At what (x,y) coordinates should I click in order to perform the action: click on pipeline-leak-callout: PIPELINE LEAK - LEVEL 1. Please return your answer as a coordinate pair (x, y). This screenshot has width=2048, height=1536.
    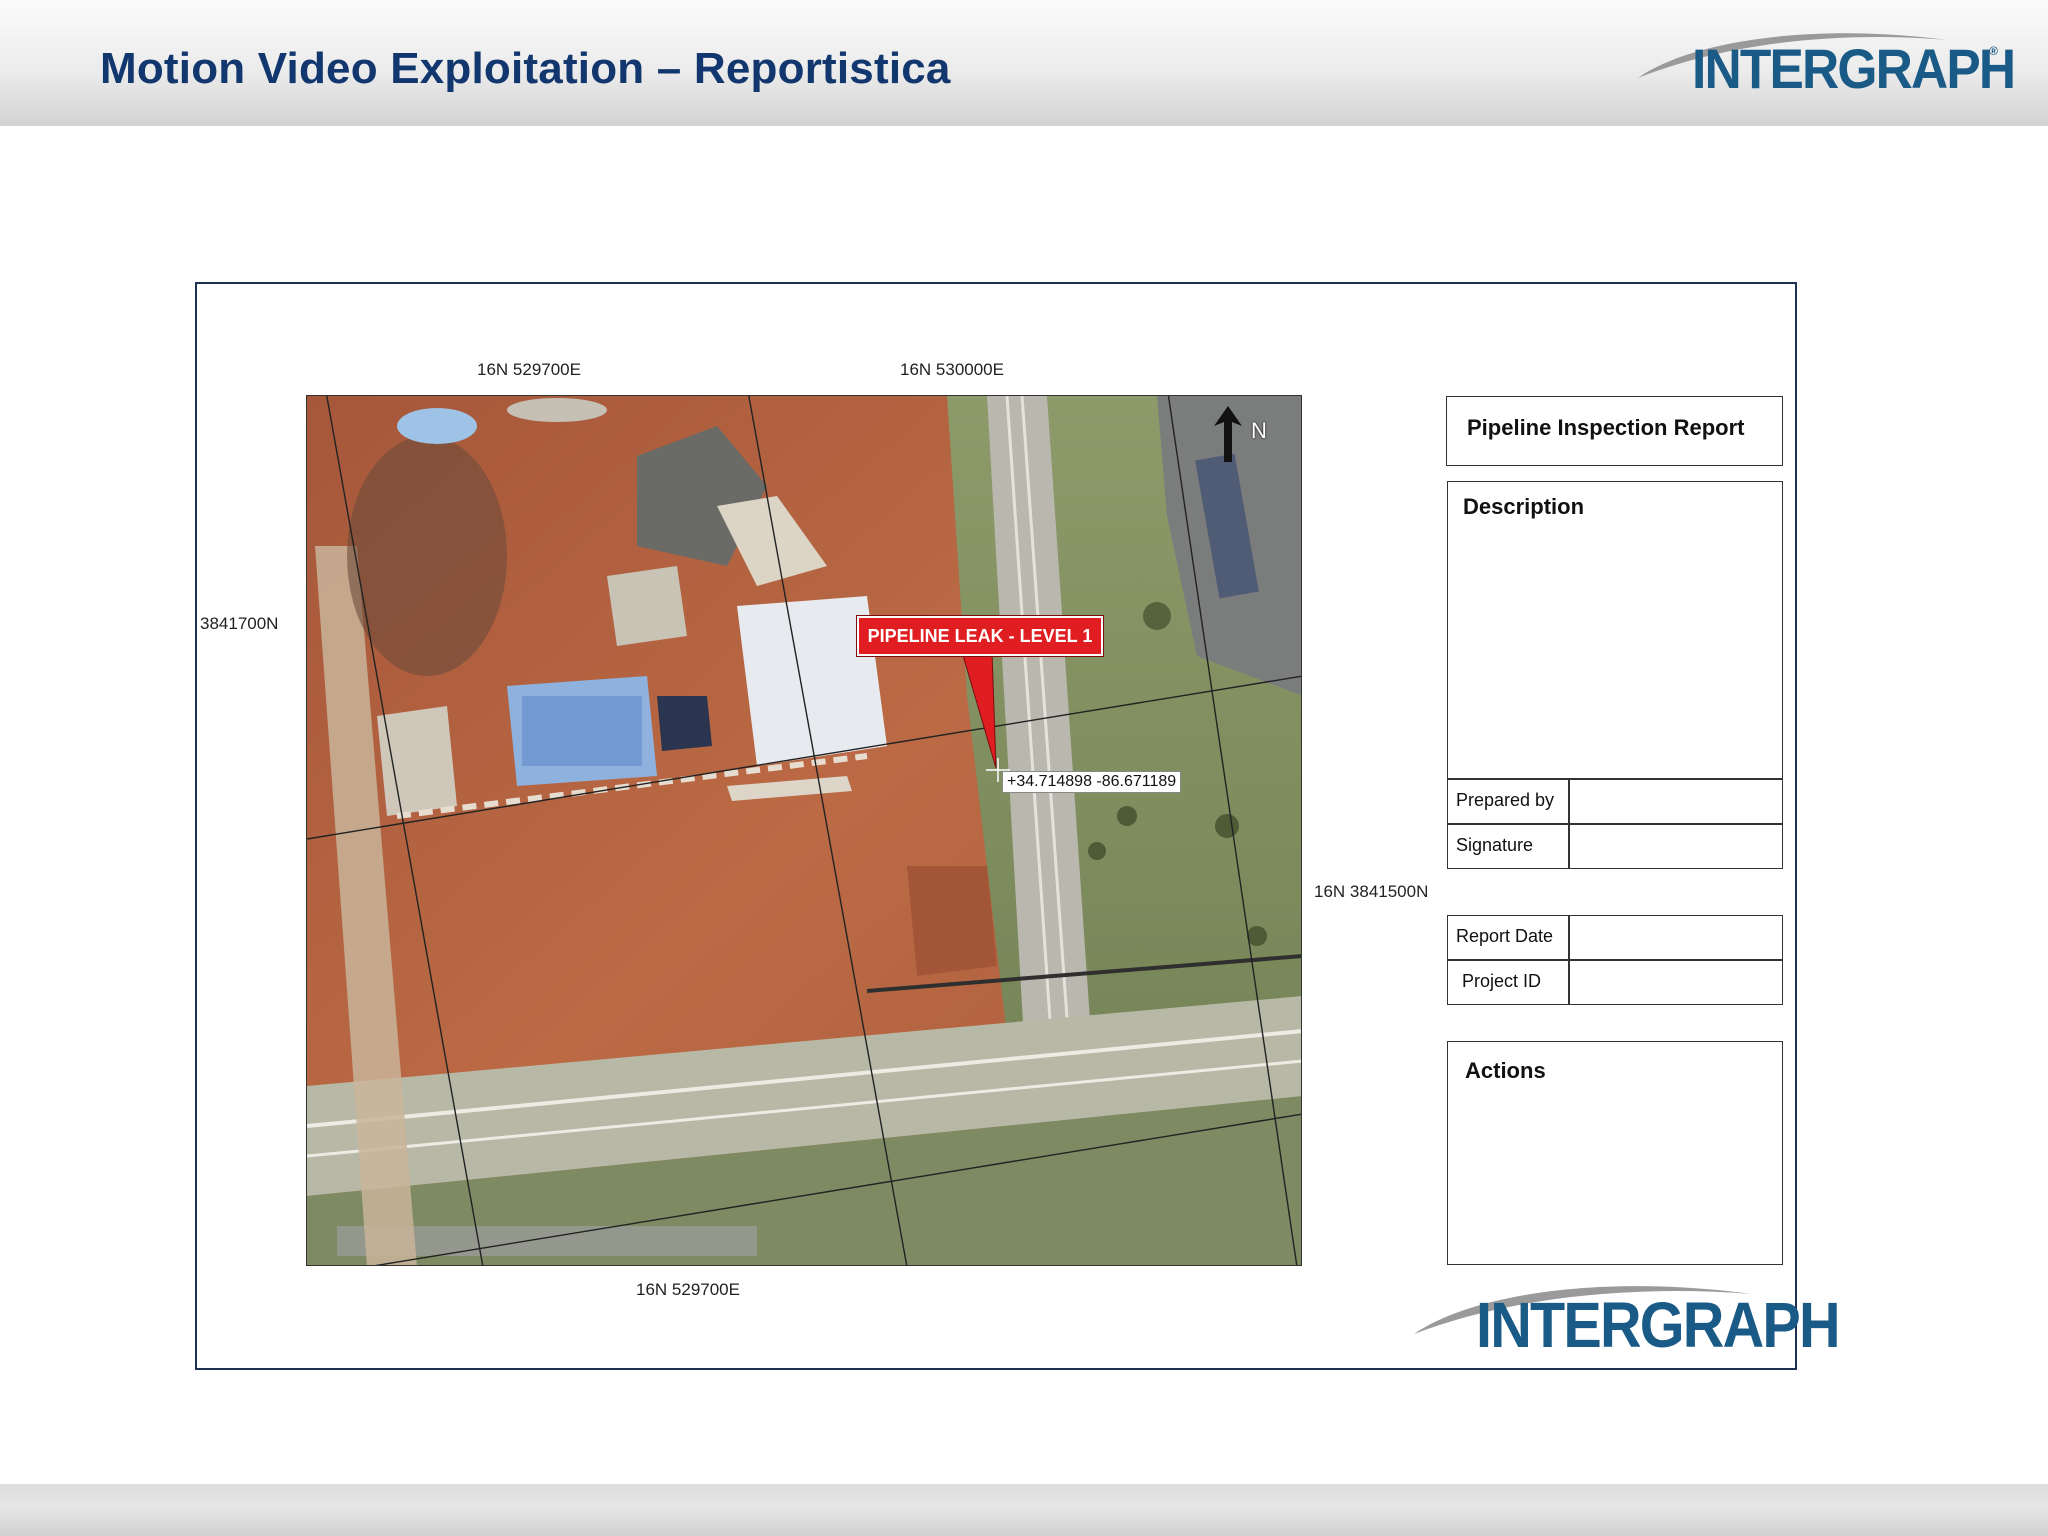
    Looking at the image, I should click on (980, 636).